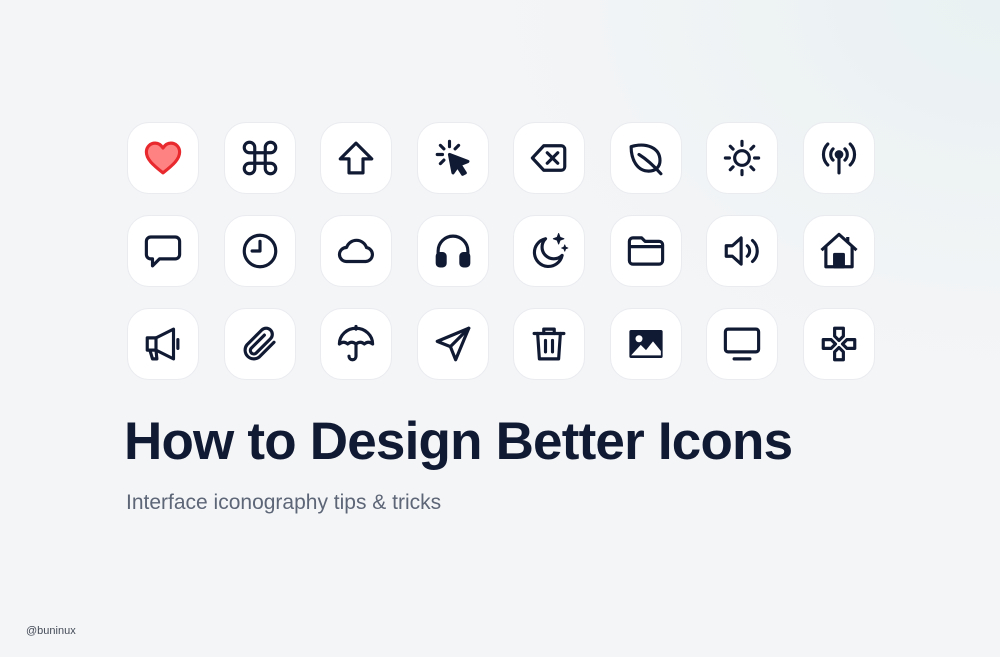 Image resolution: width=1000 pixels, height=657 pixels. I want to click on cursor-click-icon, so click(452, 157).